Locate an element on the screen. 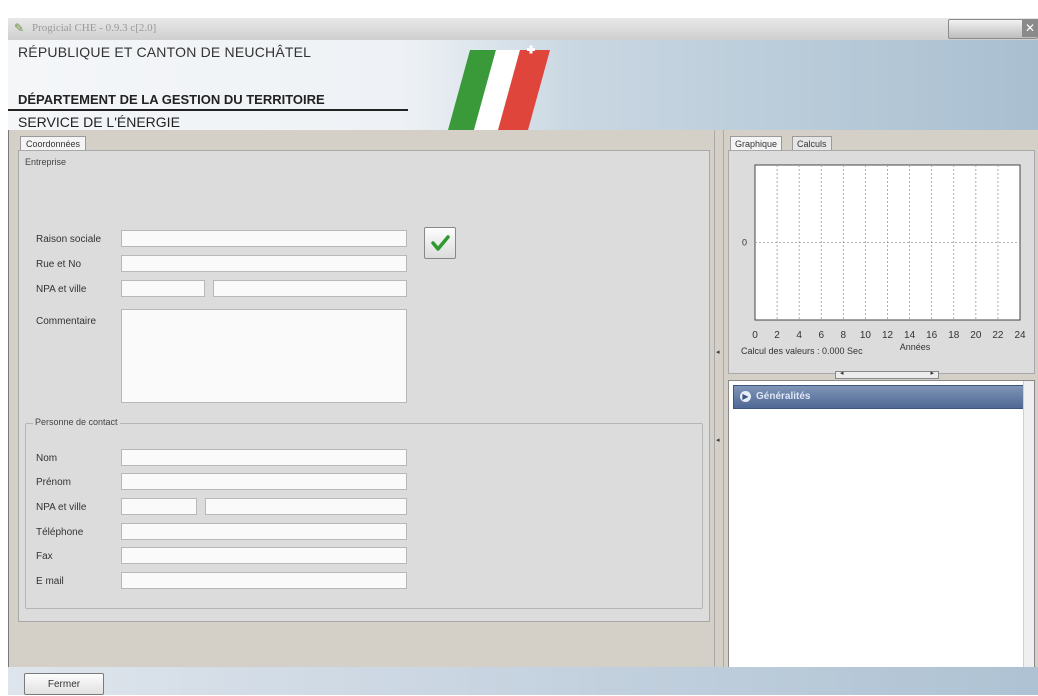 Image resolution: width=1038 pixels, height=696 pixels. nom-input is located at coordinates (264, 457).